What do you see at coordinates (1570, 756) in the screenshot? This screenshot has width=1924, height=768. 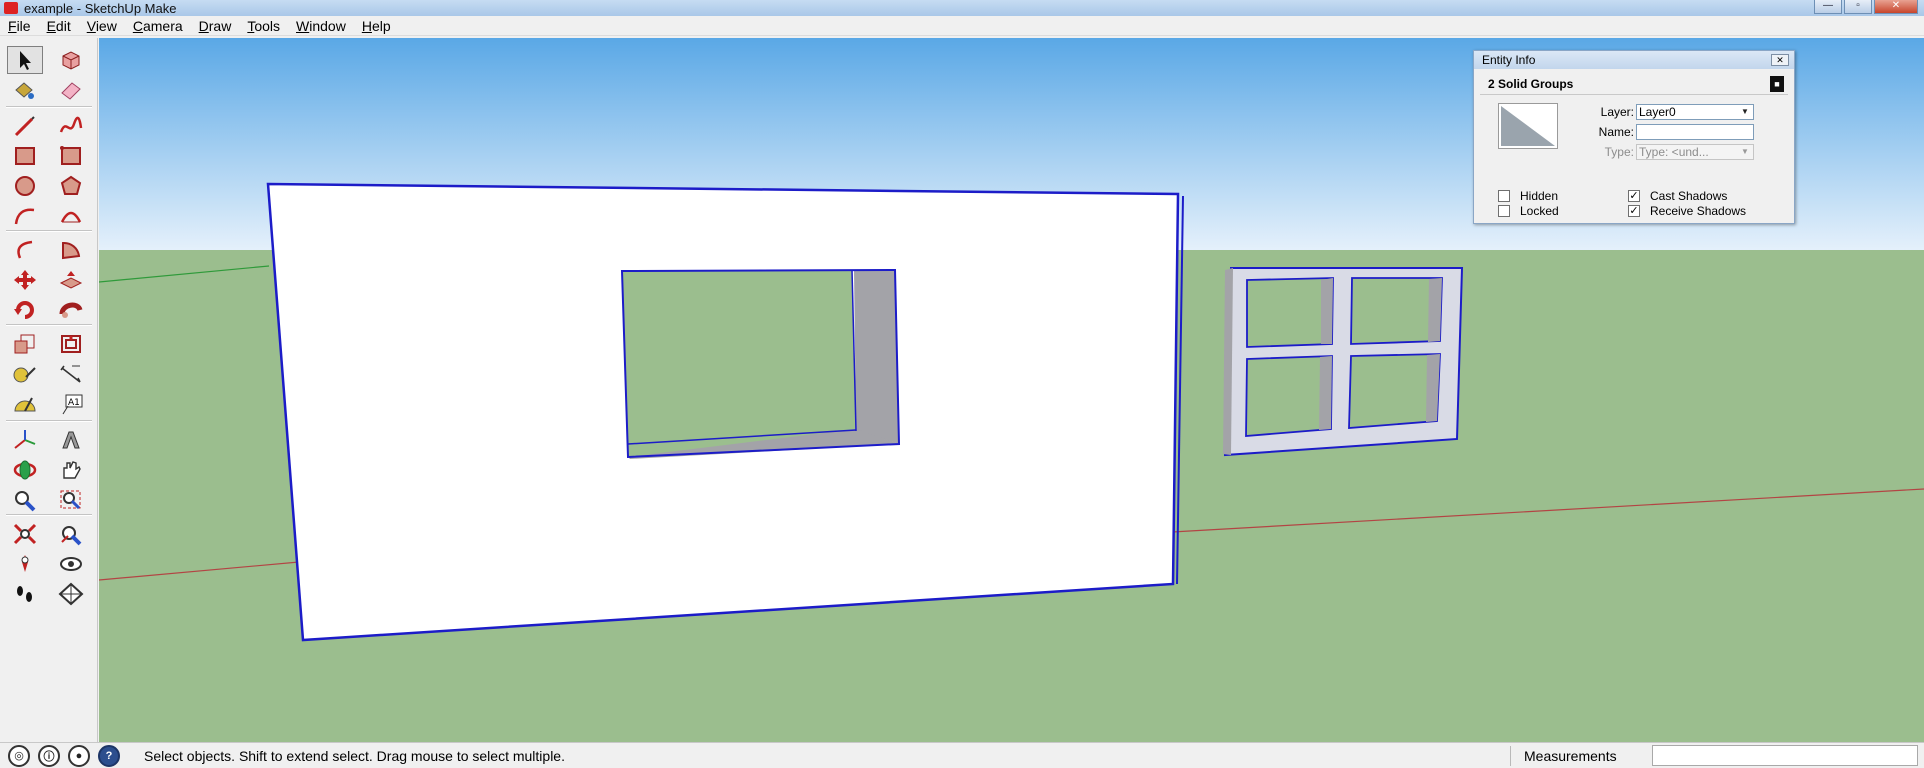 I see `measurements-label: Measurements` at bounding box center [1570, 756].